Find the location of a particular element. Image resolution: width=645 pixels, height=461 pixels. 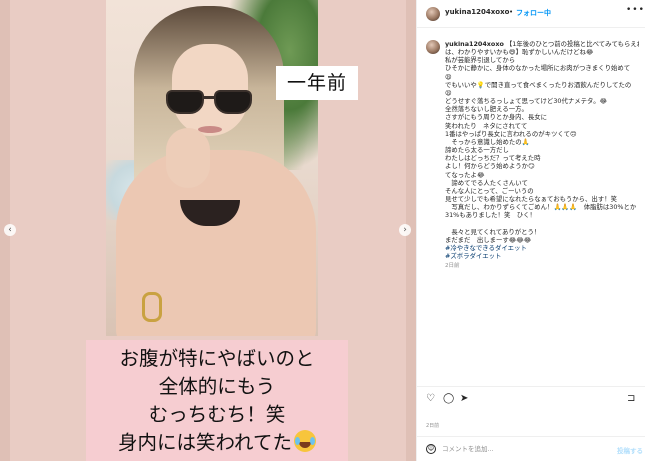

caption-line: そんな人にとって、ごーいうの is located at coordinates (489, 190).